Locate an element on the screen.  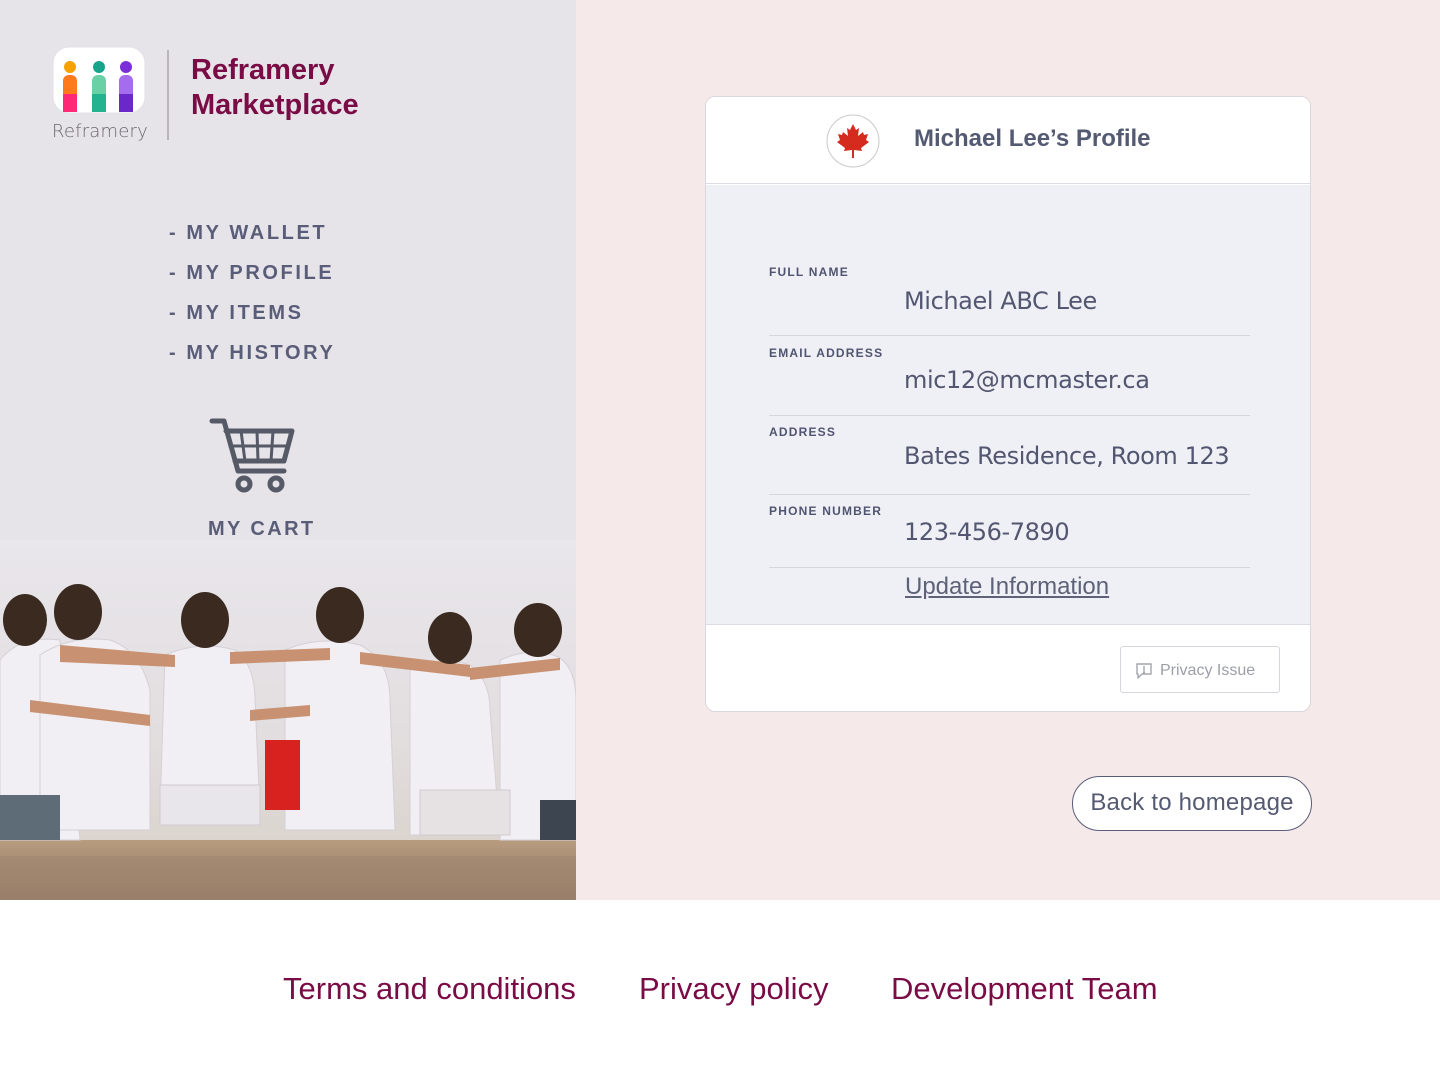
privacy-issue-button: Privacy Issue is located at coordinates (1200, 669).